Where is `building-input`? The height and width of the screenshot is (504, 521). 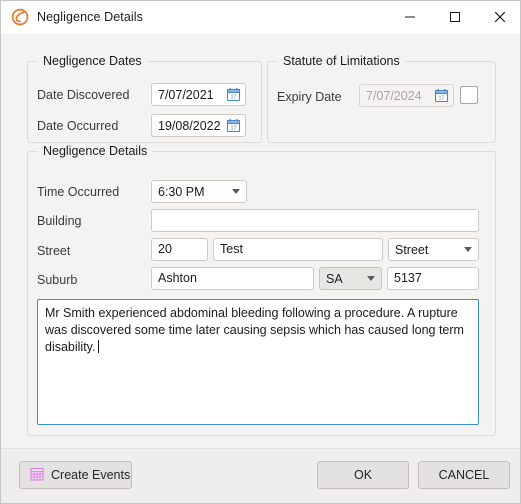
building-input is located at coordinates (315, 220).